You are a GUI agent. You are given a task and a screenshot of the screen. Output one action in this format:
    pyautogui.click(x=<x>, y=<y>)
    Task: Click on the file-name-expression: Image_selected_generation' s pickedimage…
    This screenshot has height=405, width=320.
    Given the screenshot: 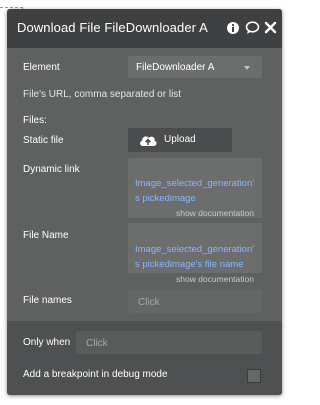 What is the action you would take?
    pyautogui.click(x=195, y=248)
    